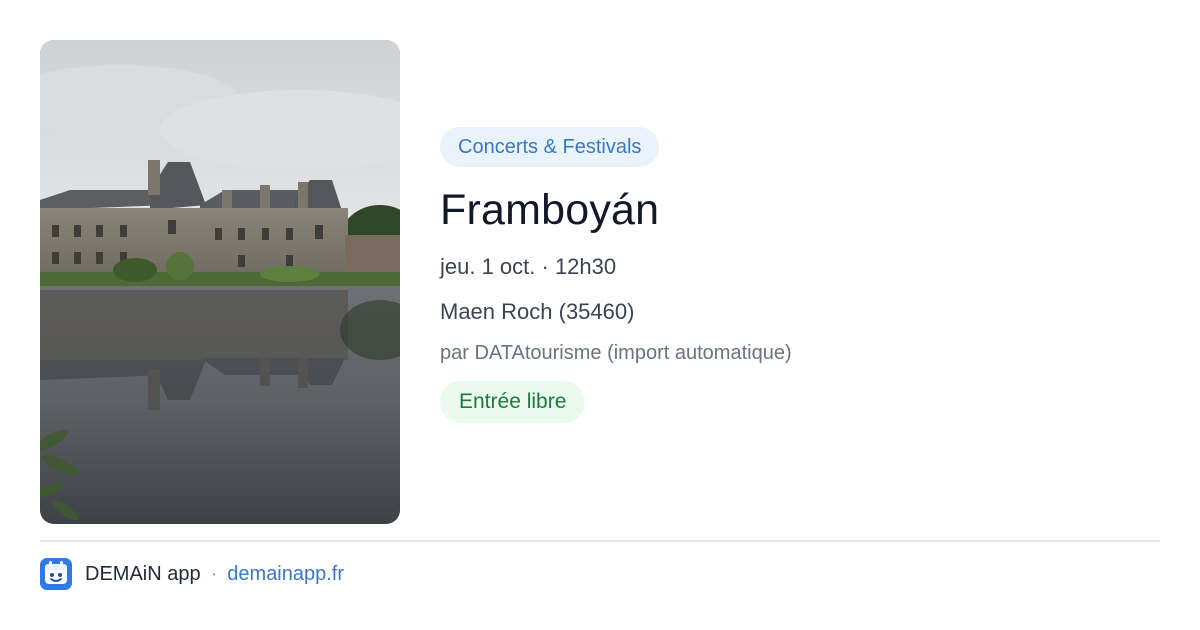 This screenshot has width=1200, height=630. What do you see at coordinates (285, 574) in the screenshot?
I see `app-website-link: demainapp.fr` at bounding box center [285, 574].